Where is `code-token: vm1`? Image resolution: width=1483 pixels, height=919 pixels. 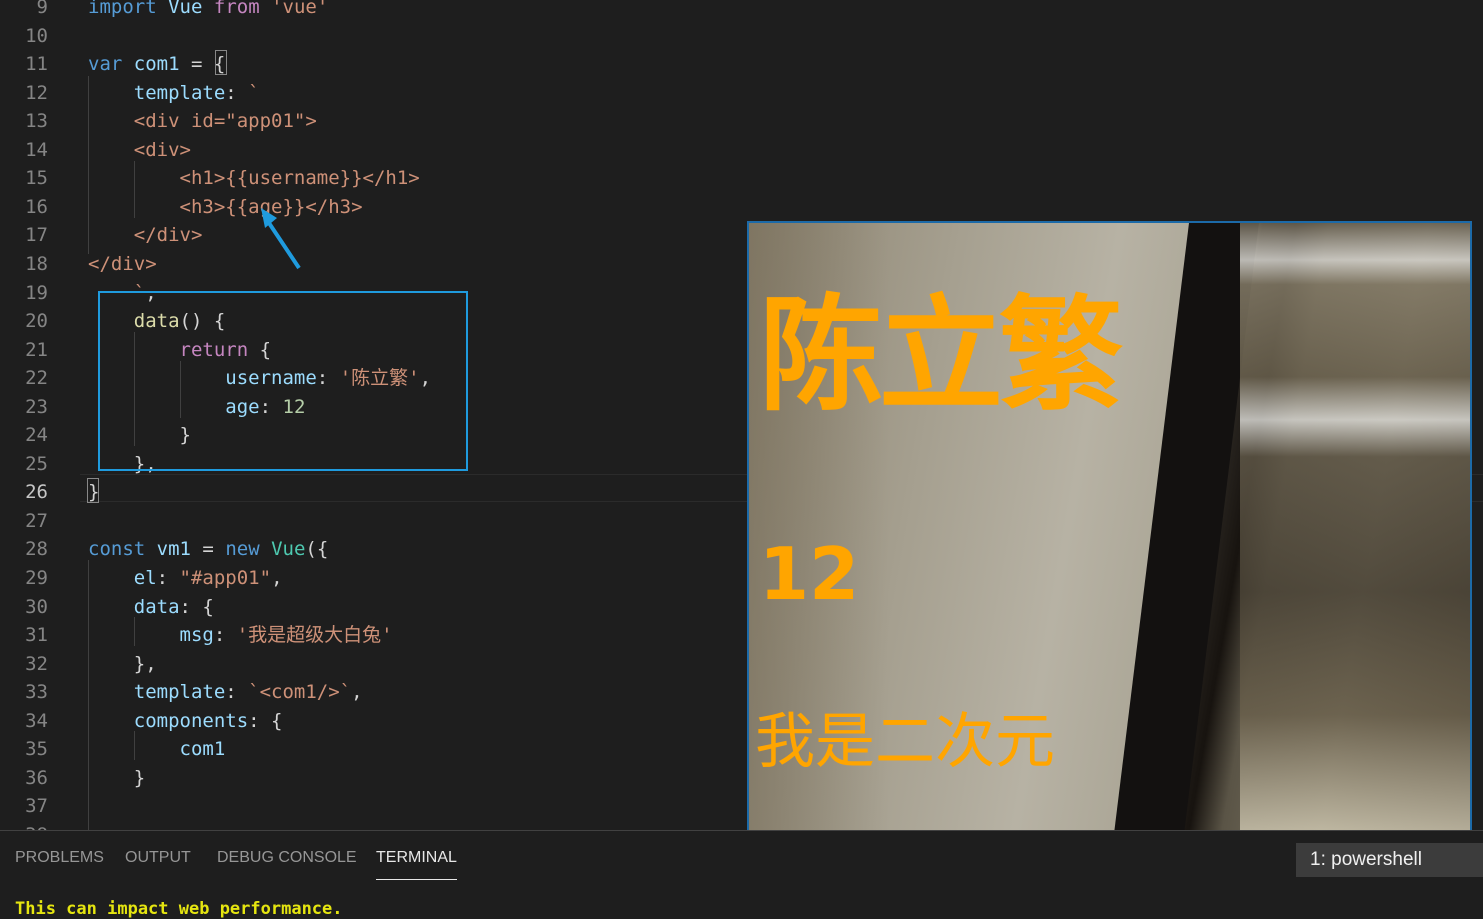 code-token: vm1 is located at coordinates (173, 549).